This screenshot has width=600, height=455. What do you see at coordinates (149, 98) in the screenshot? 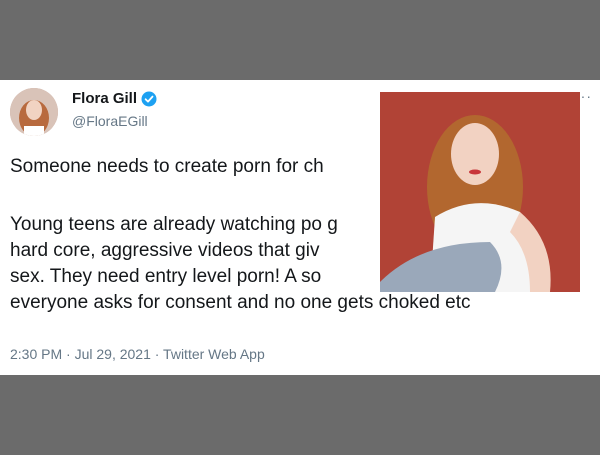
I see `verified-badge-icon` at bounding box center [149, 98].